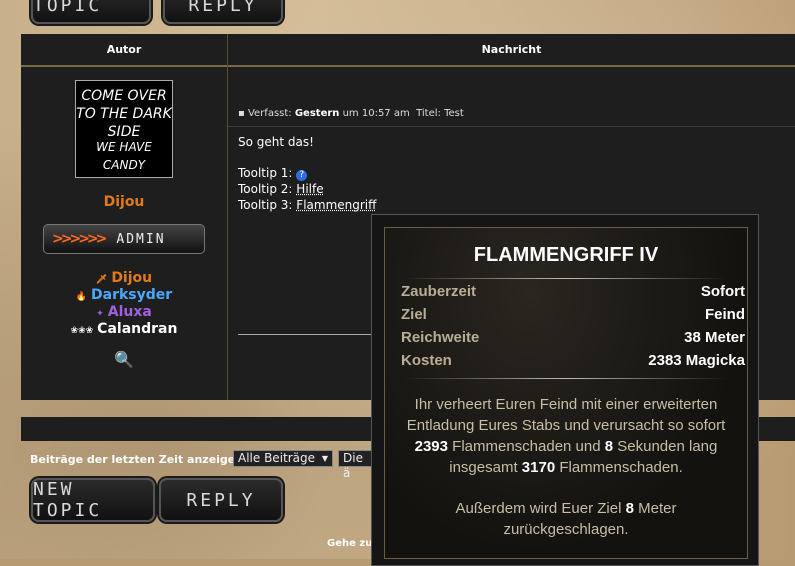 Image resolution: width=795 pixels, height=566 pixels. I want to click on group-icon: 🔥, so click(81, 297).